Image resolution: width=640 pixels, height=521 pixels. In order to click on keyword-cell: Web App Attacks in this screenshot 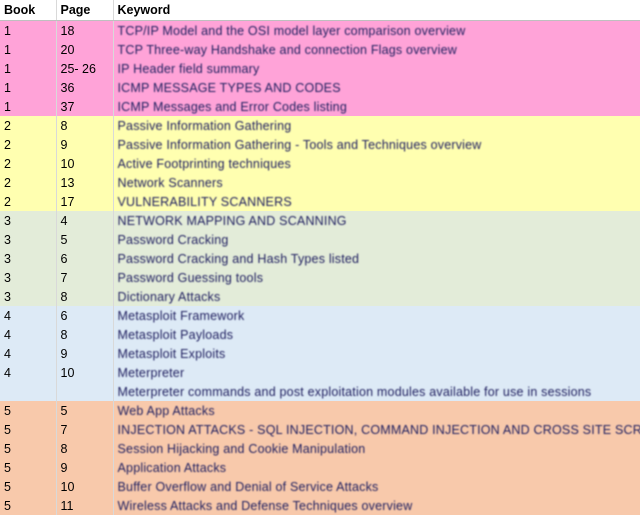, I will do `click(376, 410)`.